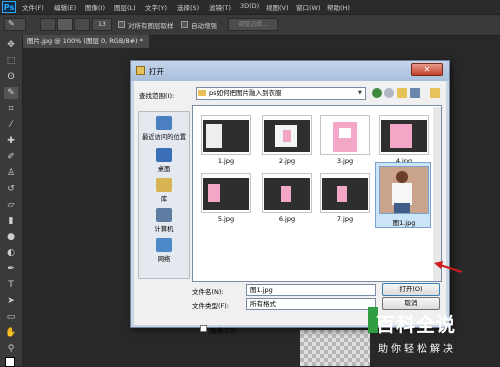 The height and width of the screenshot is (367, 500). What do you see at coordinates (345, 219) in the screenshot?
I see `file-name: 7.jpg` at bounding box center [345, 219].